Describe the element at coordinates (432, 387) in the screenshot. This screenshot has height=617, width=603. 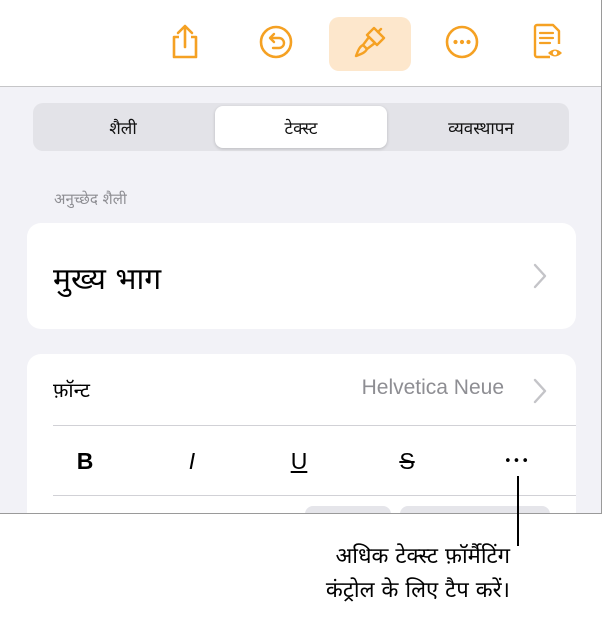
I see `font-value: Helvetica Neue` at that location.